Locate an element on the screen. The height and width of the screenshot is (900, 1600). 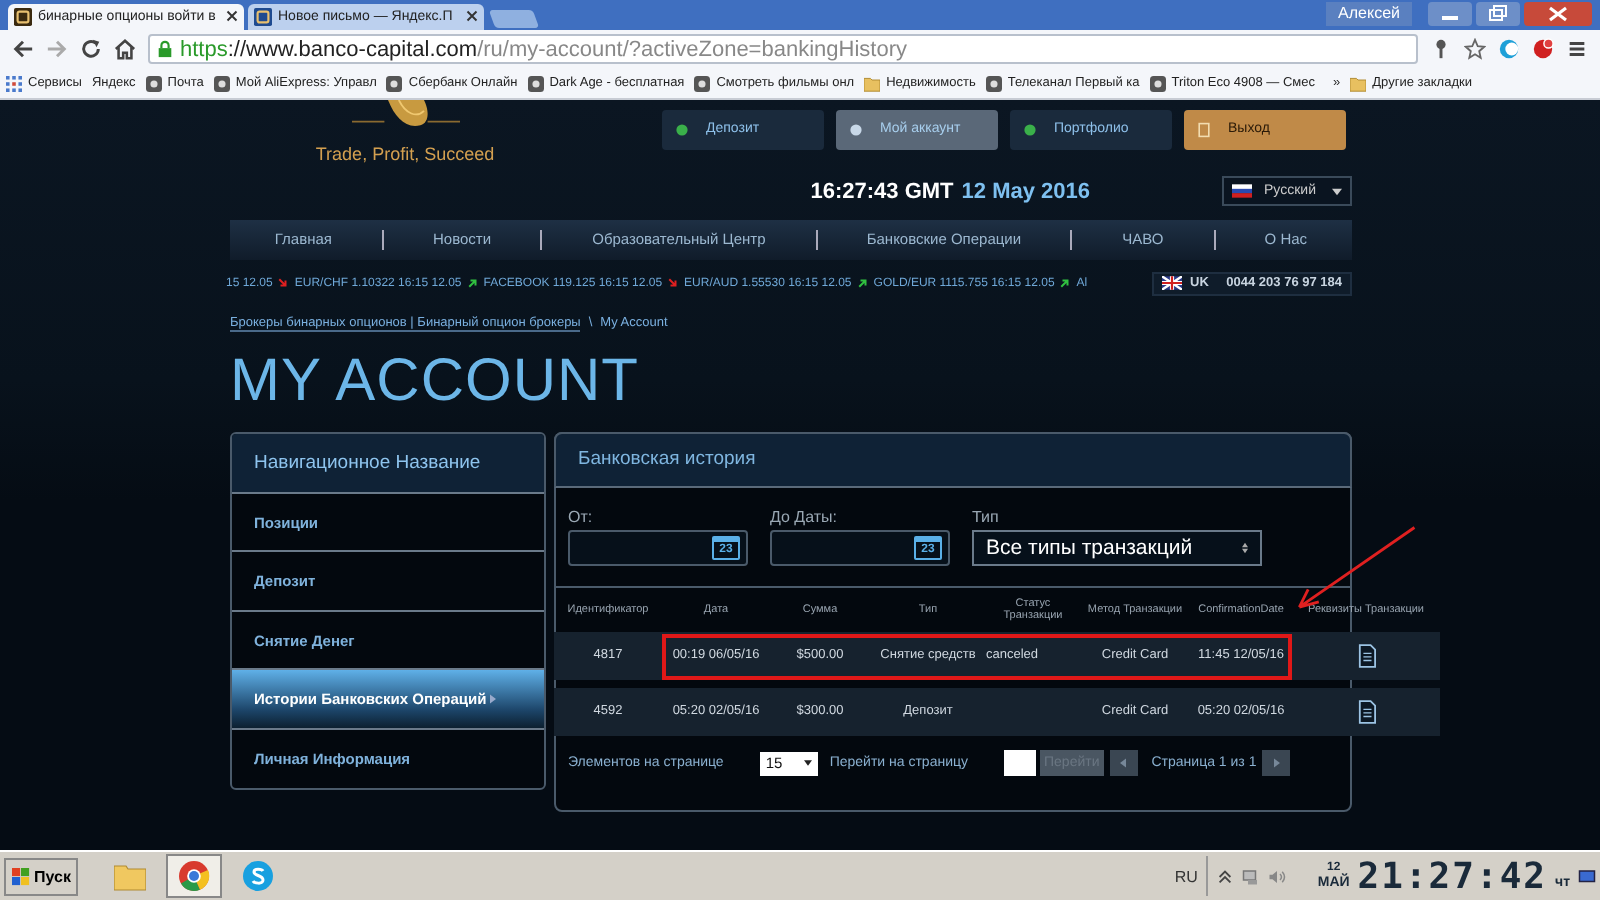
restore-icon is located at coordinates (1498, 14).